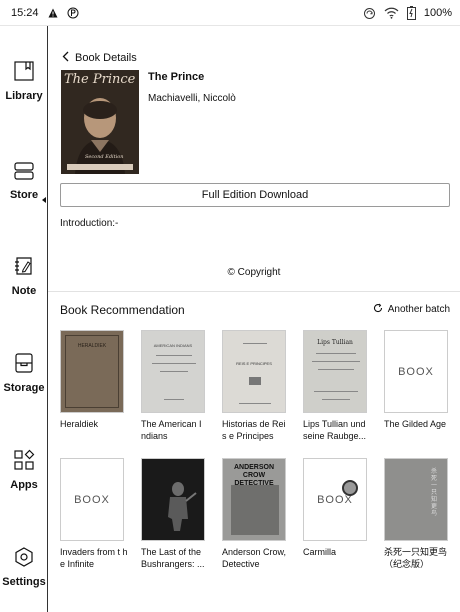 The image size is (460, 612). What do you see at coordinates (24, 319) in the screenshot?
I see `sidebar: Library Store Note Storage Apps Settings` at bounding box center [24, 319].